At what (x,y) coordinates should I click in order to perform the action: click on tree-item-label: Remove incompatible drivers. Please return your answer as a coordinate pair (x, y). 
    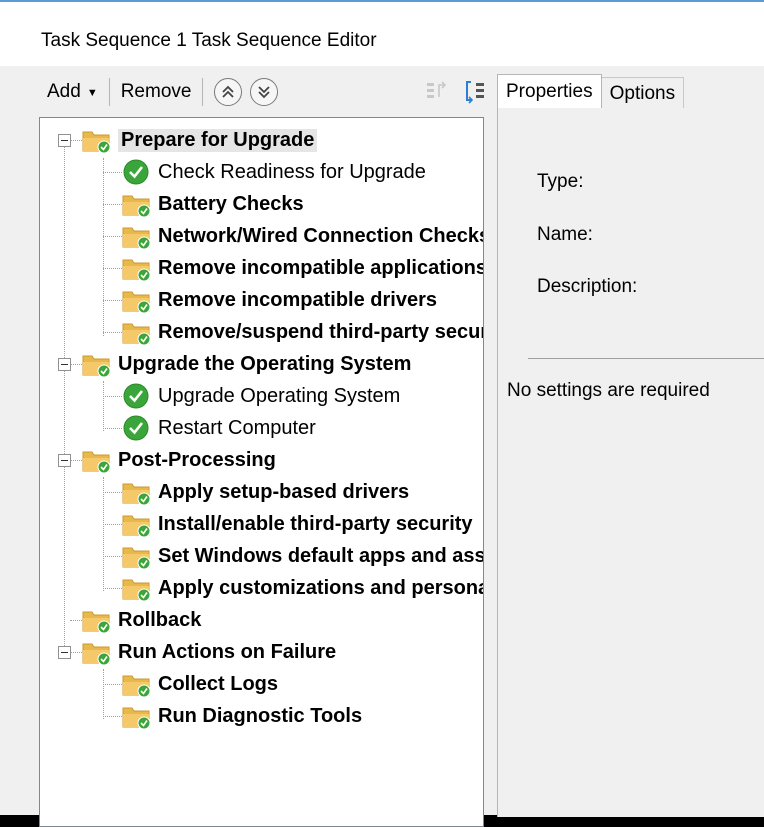
    Looking at the image, I should click on (297, 299).